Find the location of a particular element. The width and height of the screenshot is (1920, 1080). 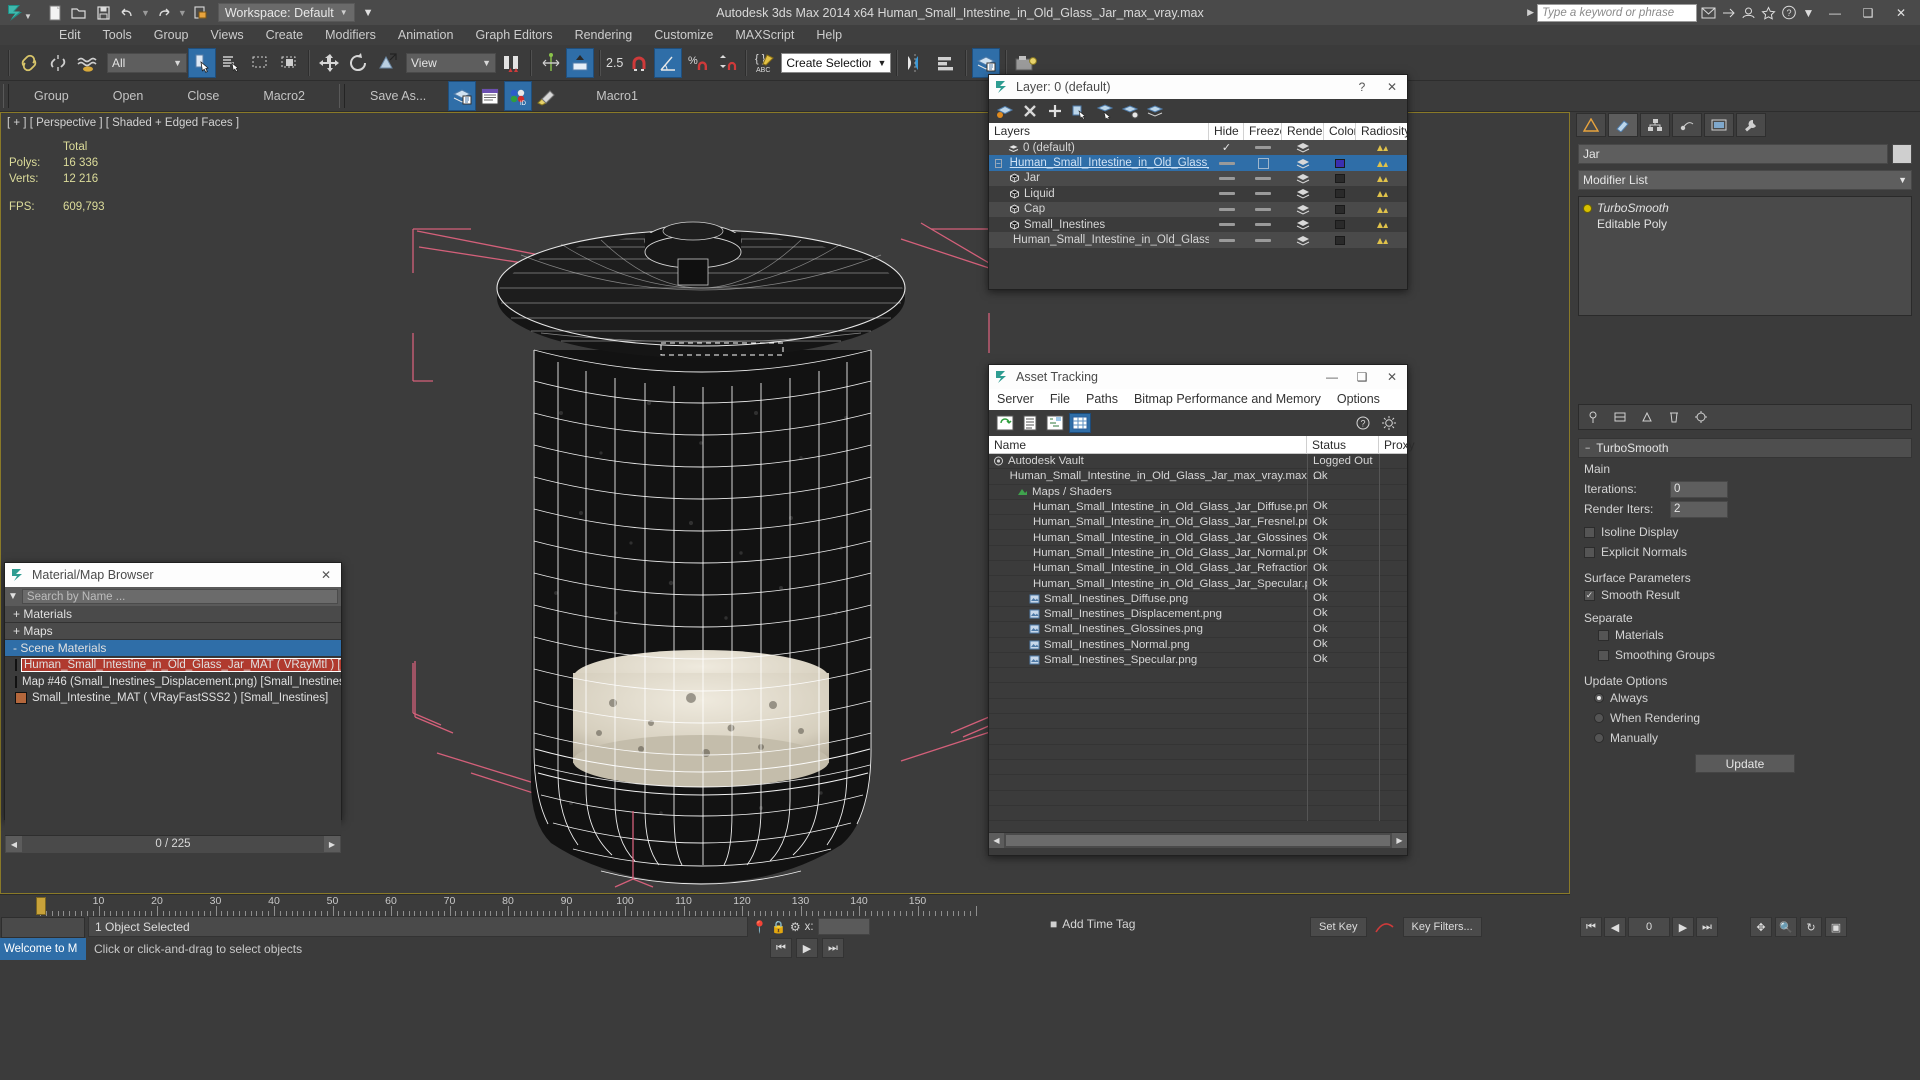

delete-layer-icon is located at coordinates (1030, 111).